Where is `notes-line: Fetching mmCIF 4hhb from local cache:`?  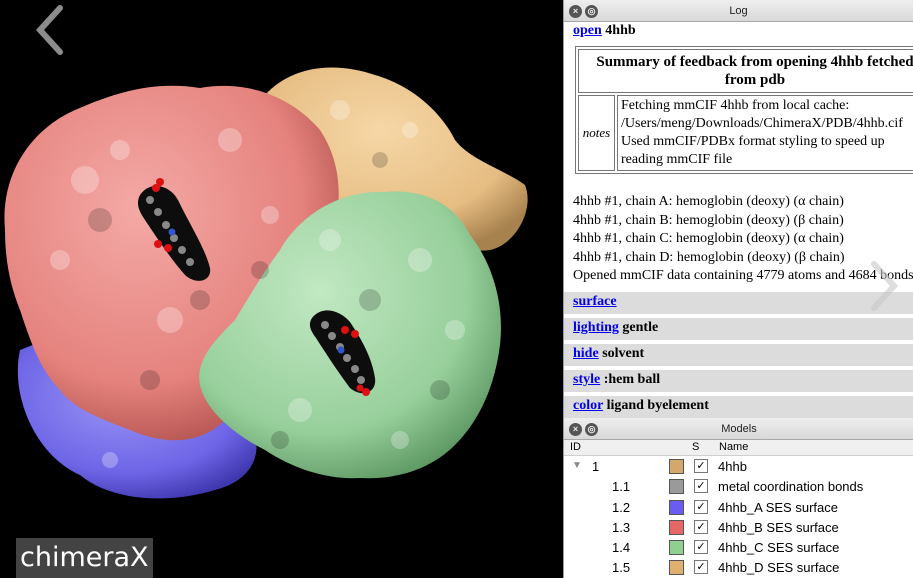
notes-line: Fetching mmCIF 4hhb from local cache: is located at coordinates (735, 105).